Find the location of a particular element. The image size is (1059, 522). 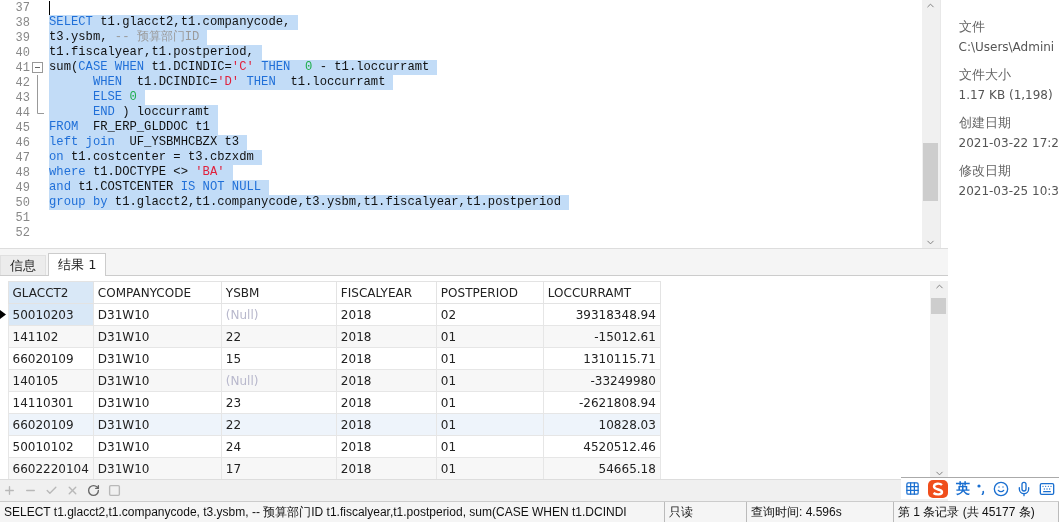

line-number: 52 is located at coordinates (22, 232).